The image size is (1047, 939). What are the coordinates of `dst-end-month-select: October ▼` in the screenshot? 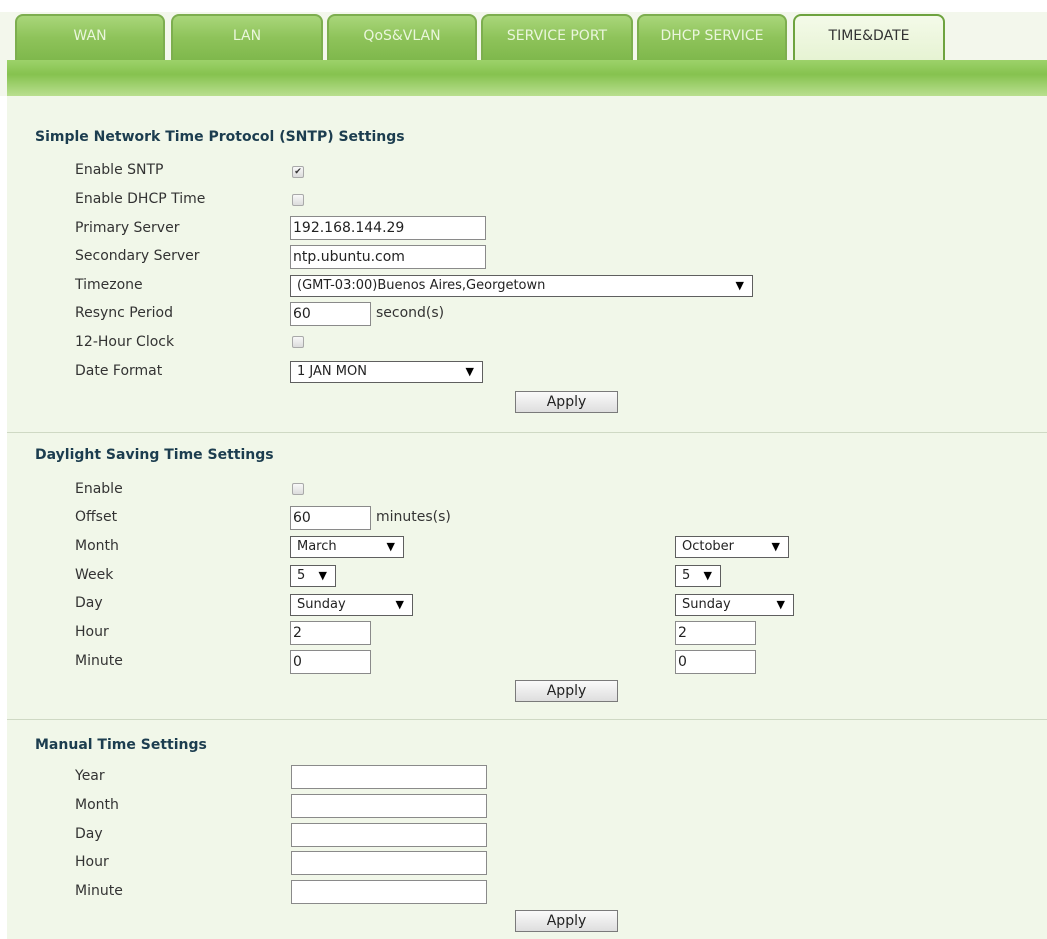 It's located at (732, 547).